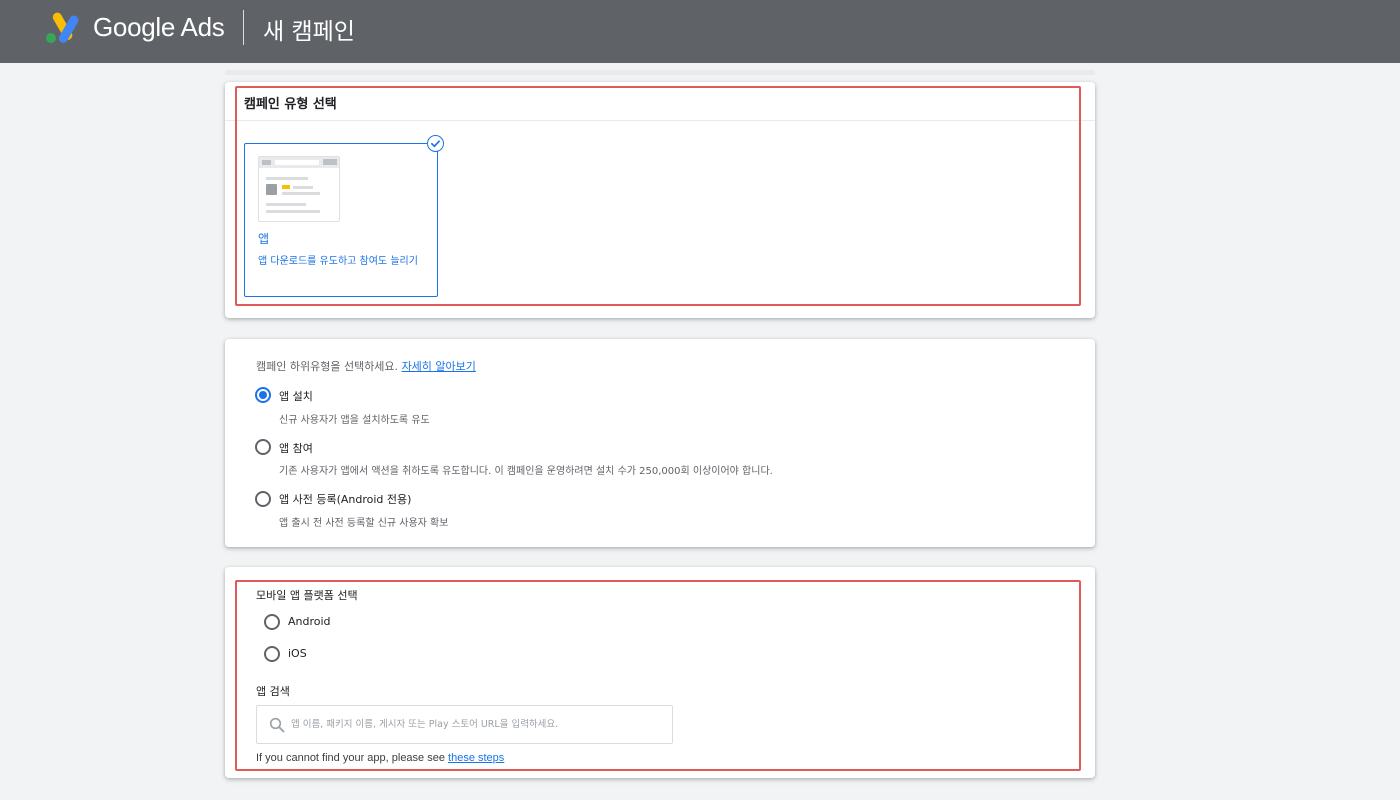 This screenshot has height=800, width=1400. Describe the element at coordinates (290, 104) in the screenshot. I see `campaign-type-title: 캠페인 유형 선택` at that location.